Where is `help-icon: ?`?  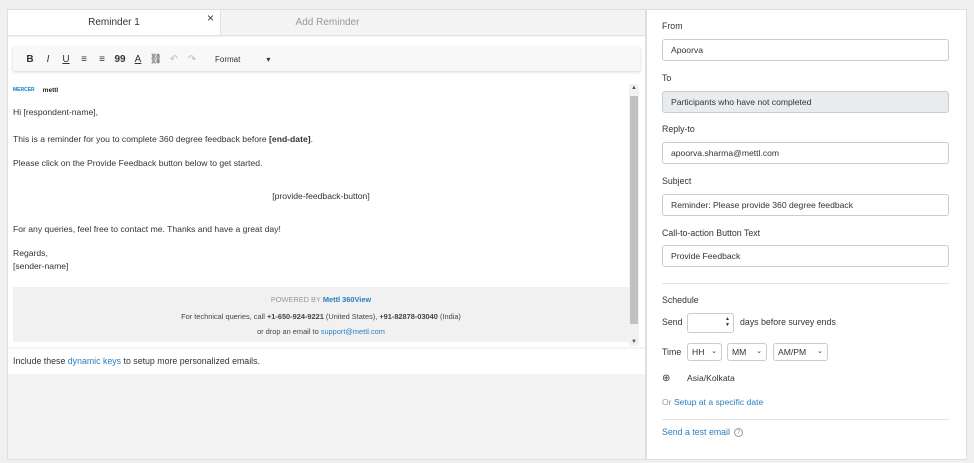
help-icon: ? is located at coordinates (738, 433).